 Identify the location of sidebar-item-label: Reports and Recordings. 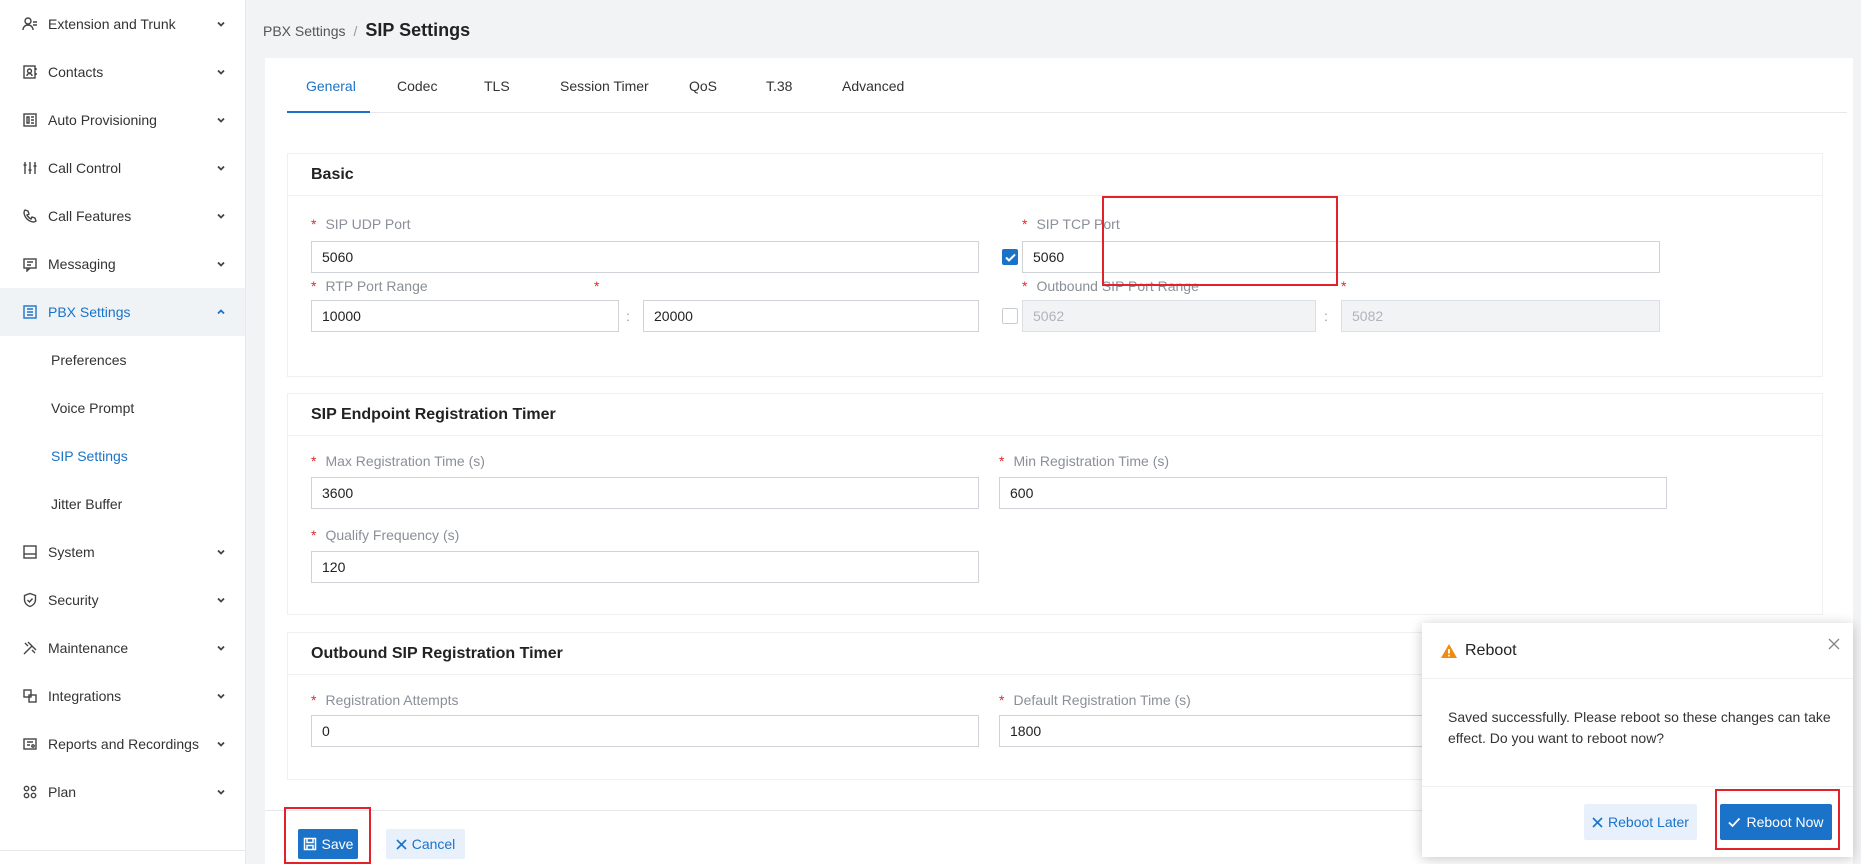
(123, 744).